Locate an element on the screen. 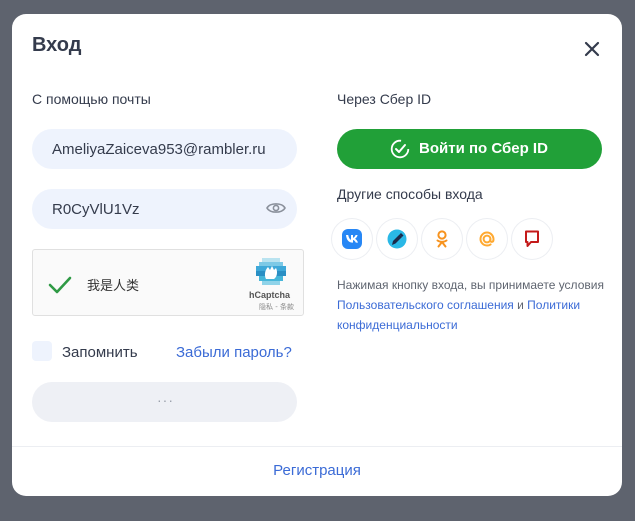 The image size is (635, 521). flag-login-button is located at coordinates (532, 239).